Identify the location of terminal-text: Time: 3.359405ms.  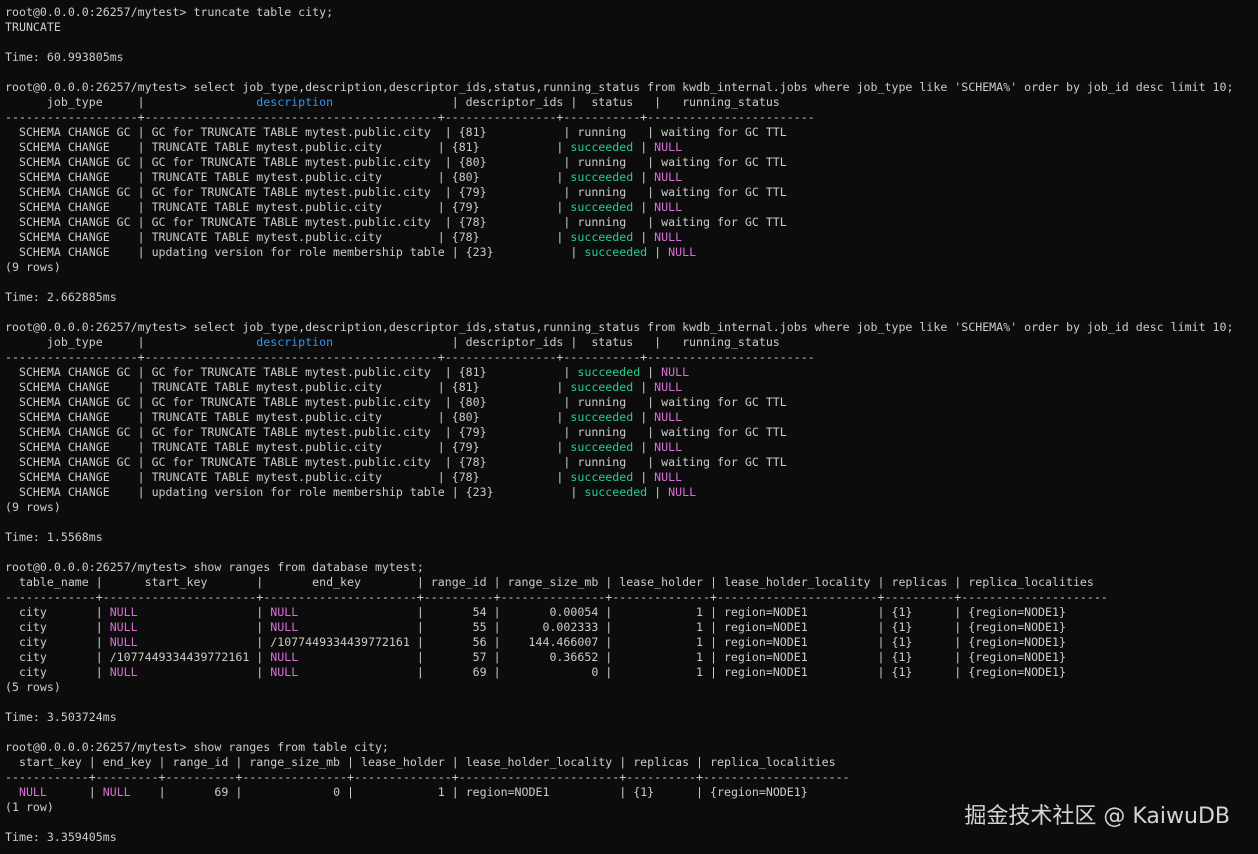
(61, 837).